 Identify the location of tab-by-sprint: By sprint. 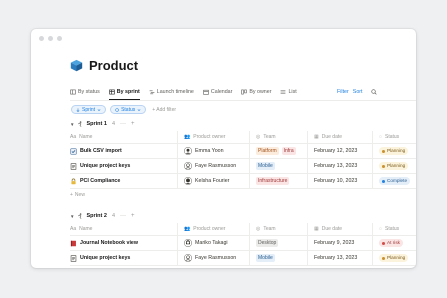
(124, 93).